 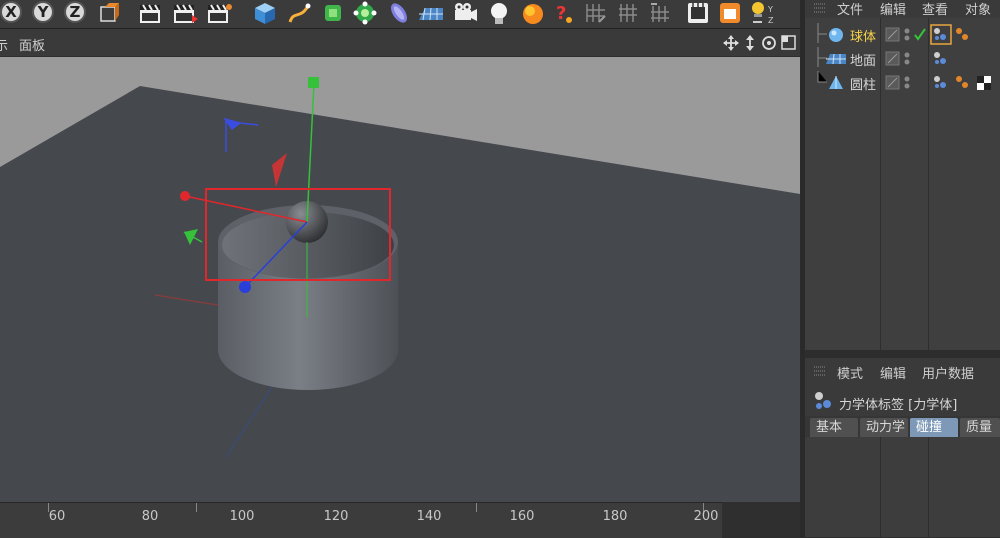 I want to click on subdivision-cube-icon, so click(x=333, y=13).